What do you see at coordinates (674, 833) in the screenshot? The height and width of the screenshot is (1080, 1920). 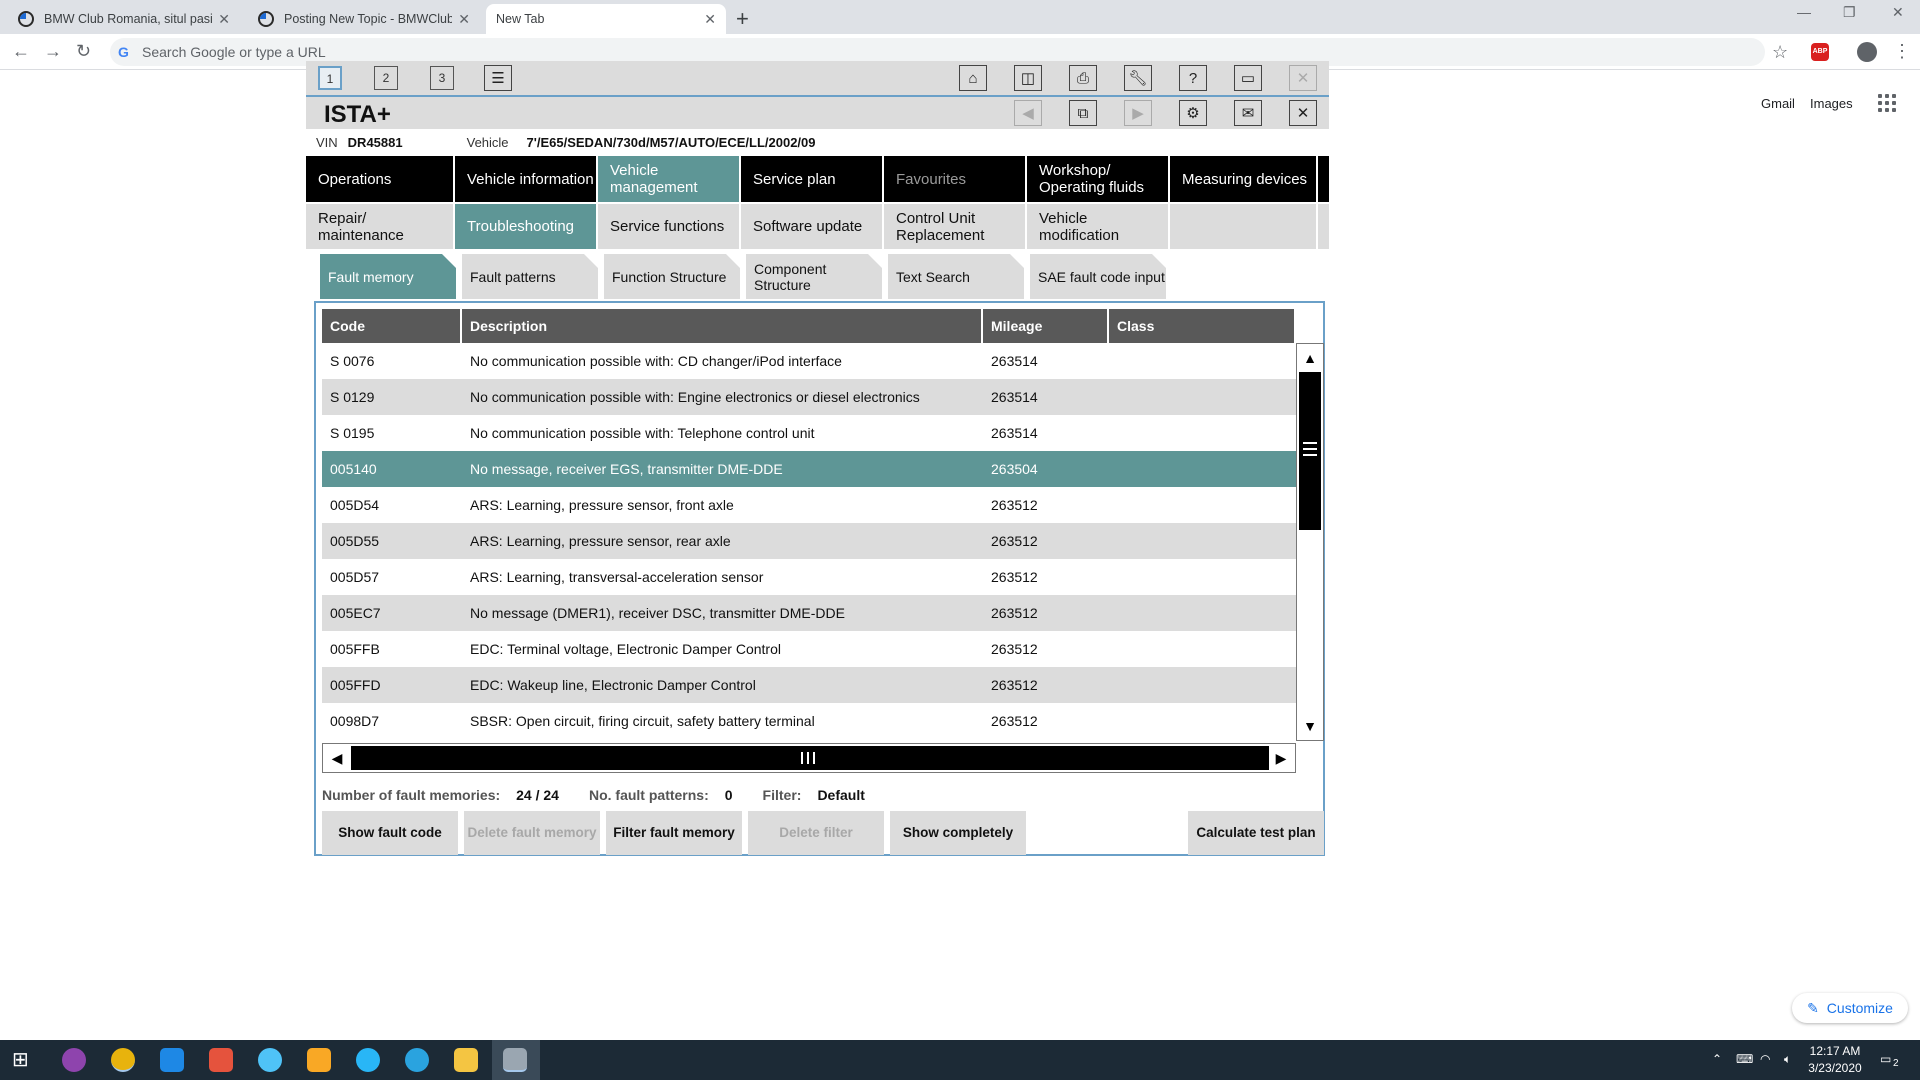 I see `filter-fault-memory-button: Filter fault memory` at bounding box center [674, 833].